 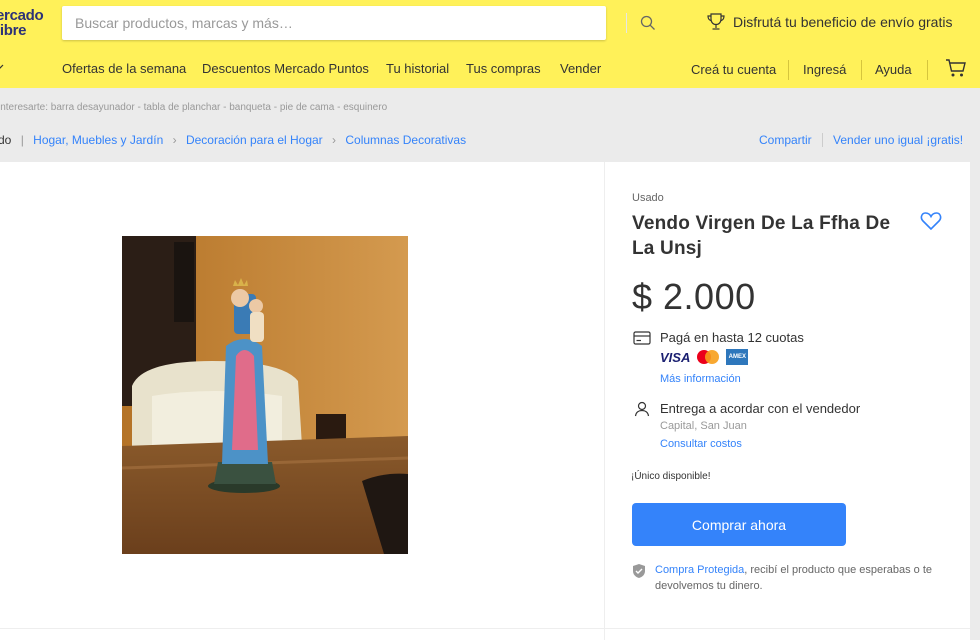 I want to click on search-bar, so click(x=358, y=23).